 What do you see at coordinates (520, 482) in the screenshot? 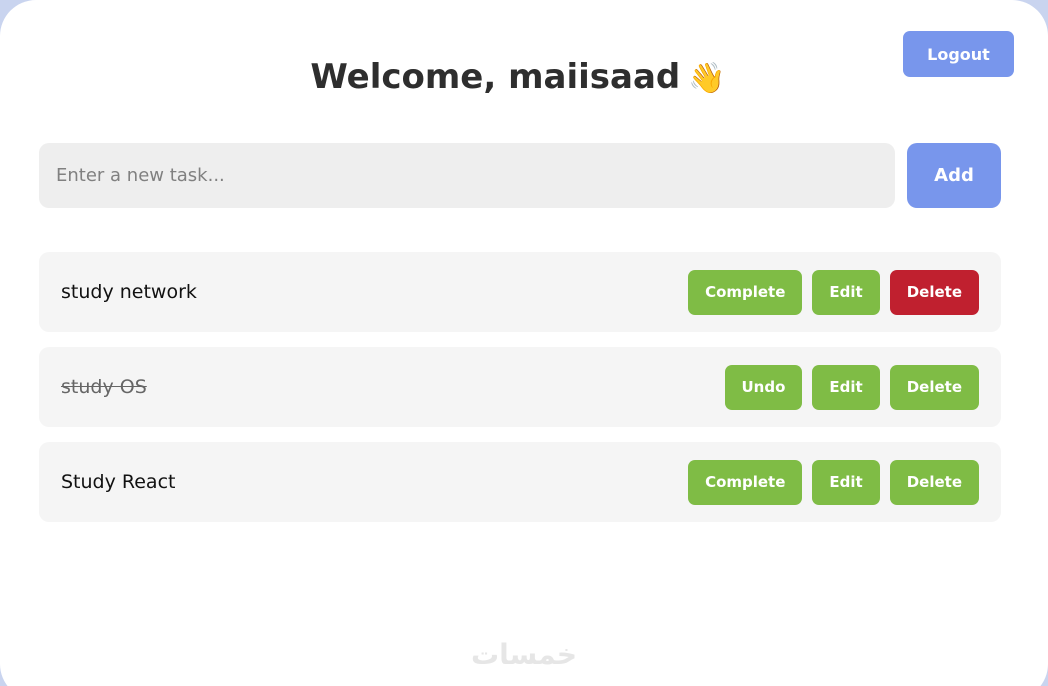
I see `task-item: Study React Complete Edit Delete` at bounding box center [520, 482].